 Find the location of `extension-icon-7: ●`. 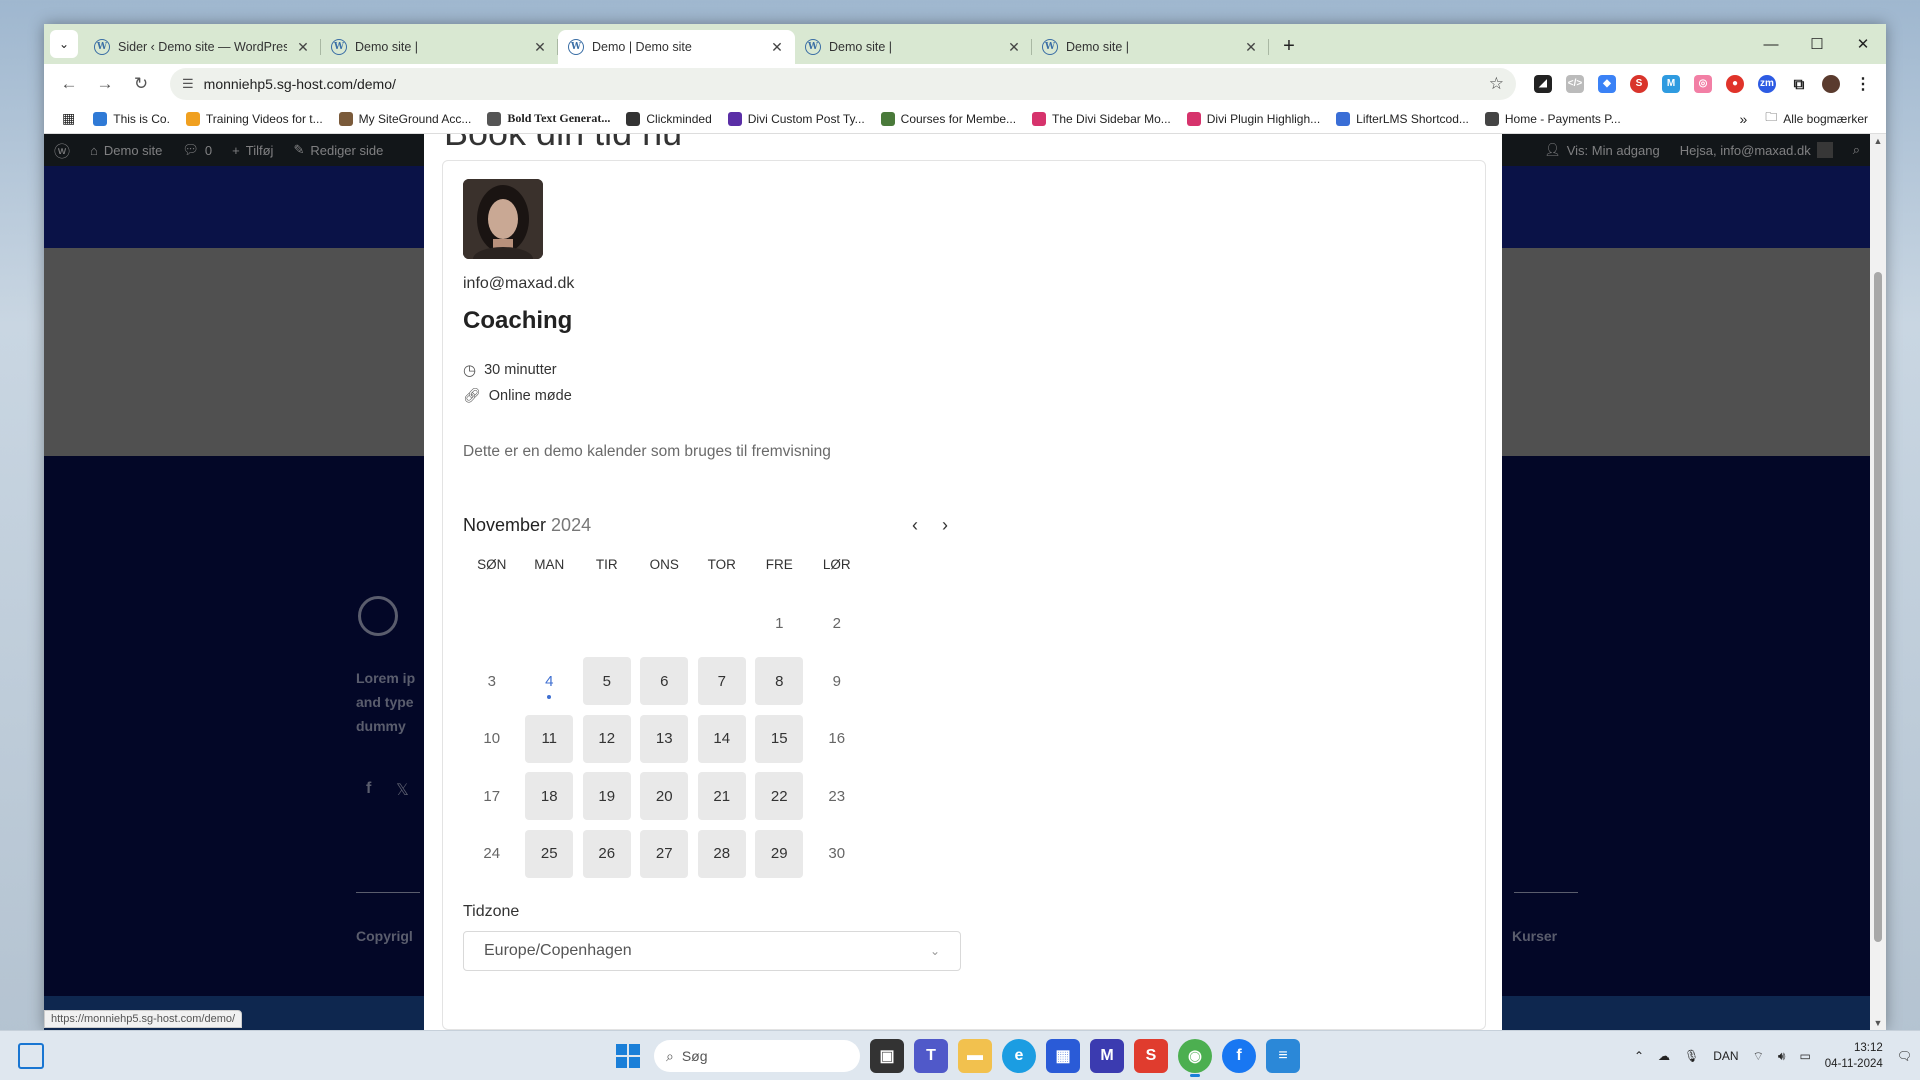

extension-icon-7: ● is located at coordinates (1735, 84).